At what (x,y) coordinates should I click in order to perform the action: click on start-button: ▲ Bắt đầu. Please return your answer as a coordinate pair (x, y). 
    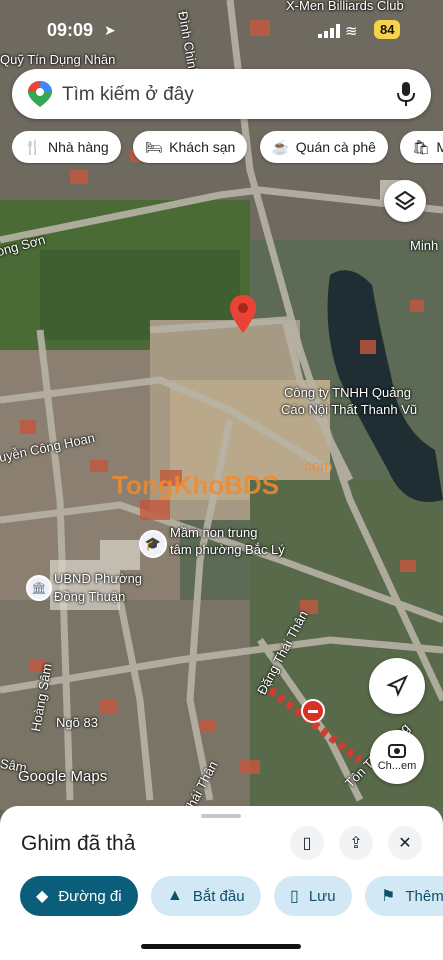
    Looking at the image, I should click on (206, 896).